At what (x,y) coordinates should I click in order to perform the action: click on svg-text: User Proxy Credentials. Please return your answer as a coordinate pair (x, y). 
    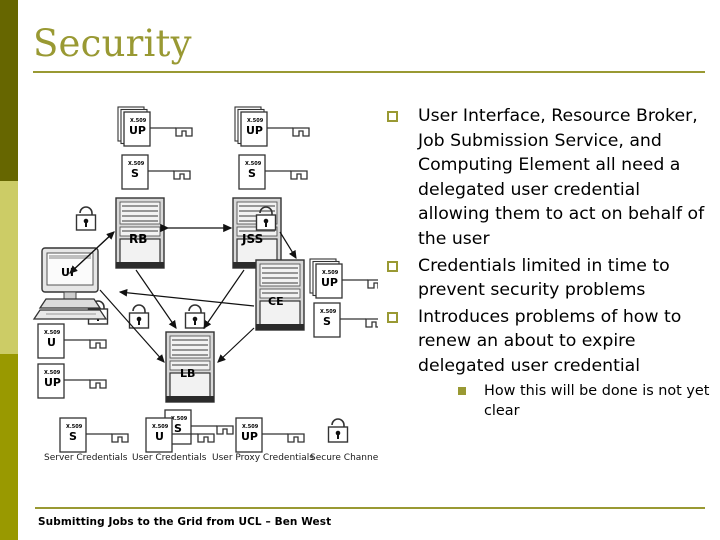
    Looking at the image, I should click on (263, 458).